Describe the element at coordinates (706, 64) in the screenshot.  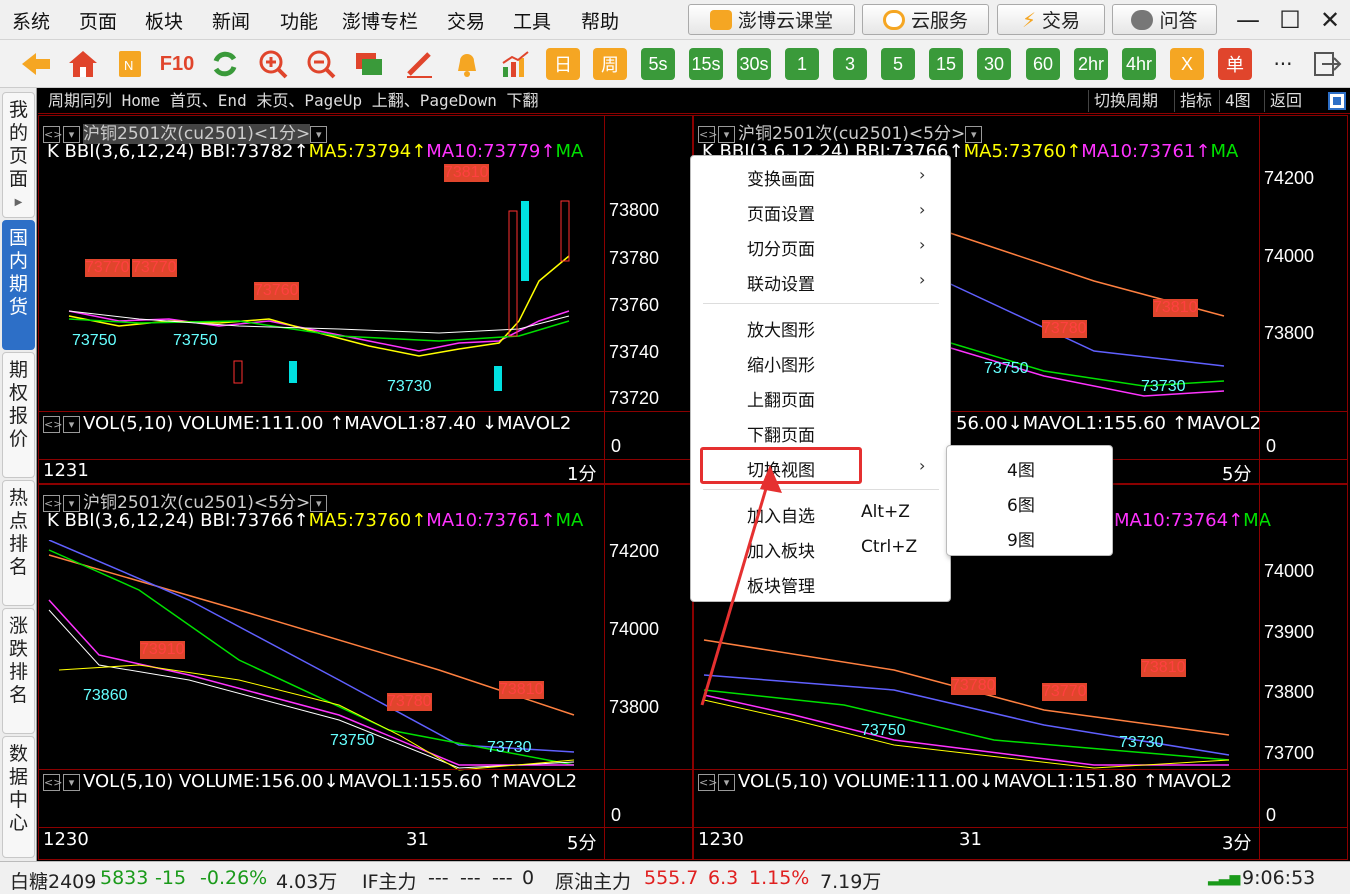
I see `period-15s-button: 15s` at that location.